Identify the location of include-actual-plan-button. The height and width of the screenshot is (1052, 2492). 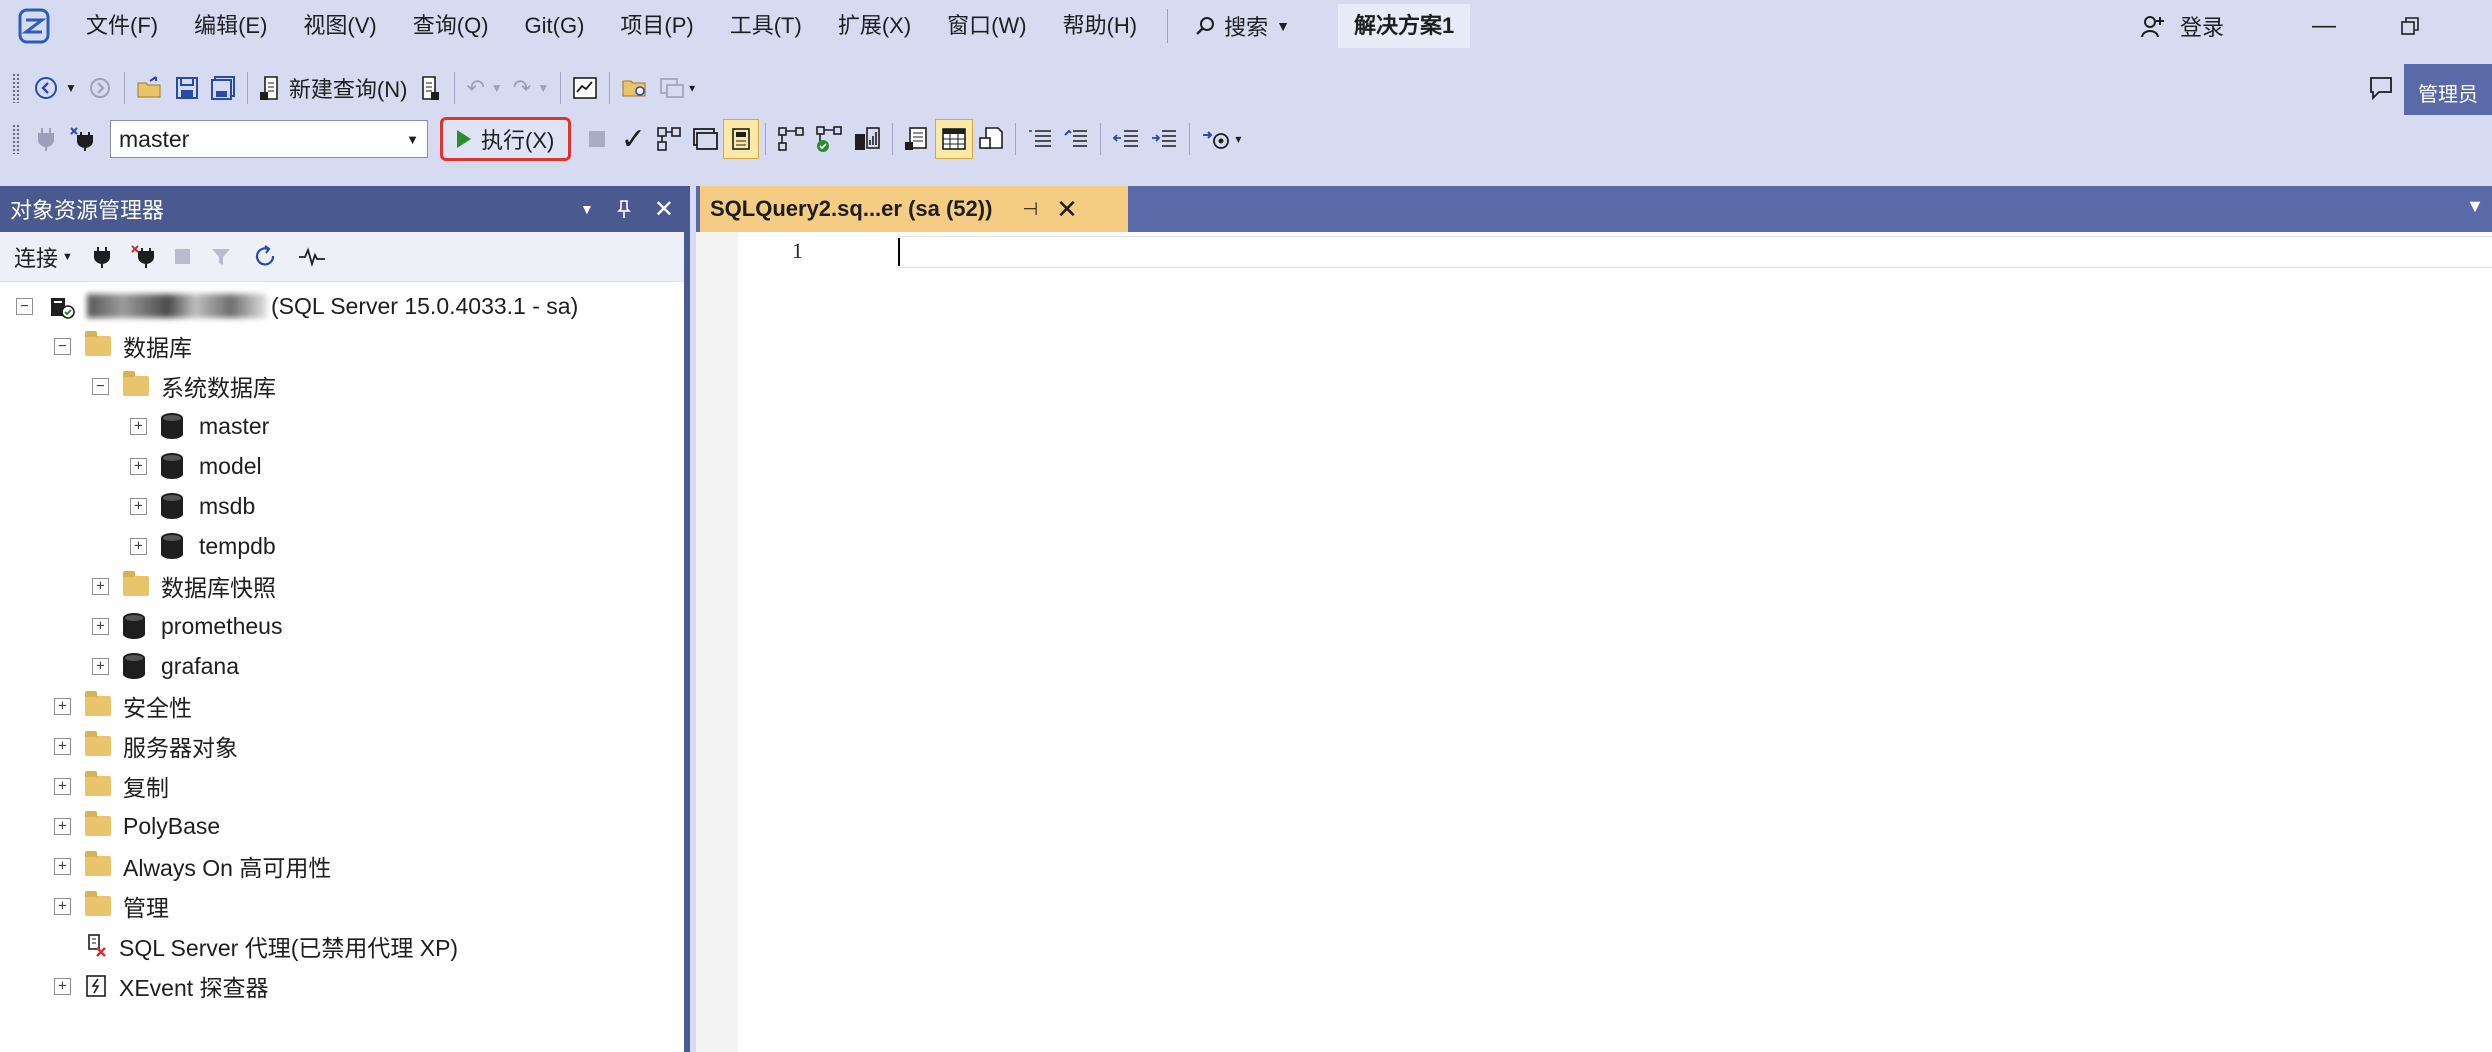
(791, 139).